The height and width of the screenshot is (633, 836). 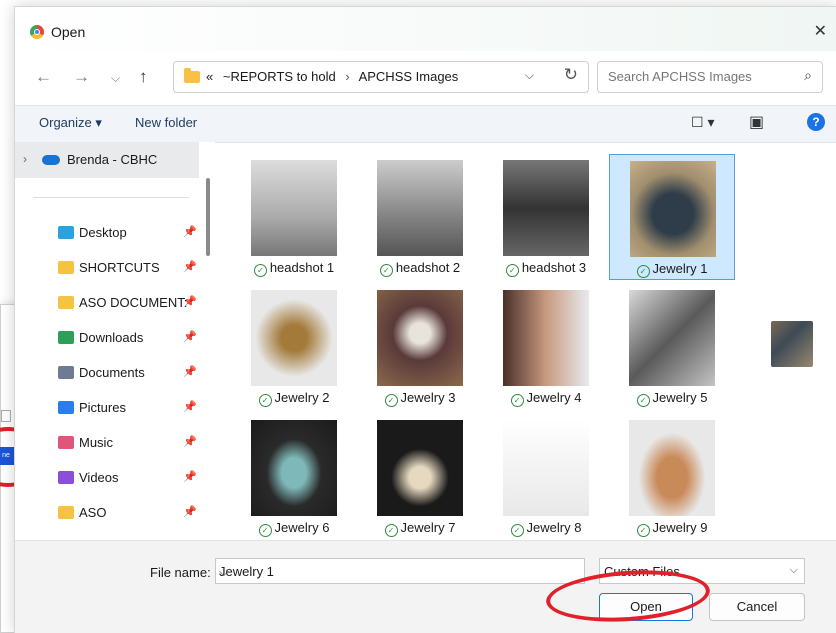 I want to click on file-caption: ✓ Jewelry 3, so click(x=420, y=398).